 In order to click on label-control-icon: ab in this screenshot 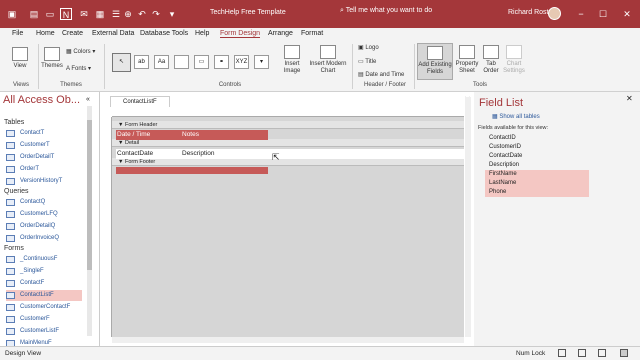, I will do `click(141, 62)`.